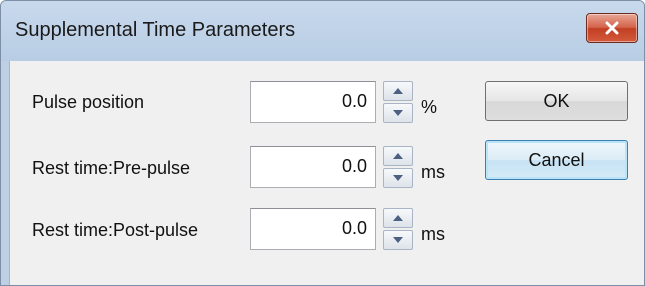 This screenshot has height=286, width=645. What do you see at coordinates (111, 168) in the screenshot?
I see `pre-pulse-label: Rest time:Pre-pulse` at bounding box center [111, 168].